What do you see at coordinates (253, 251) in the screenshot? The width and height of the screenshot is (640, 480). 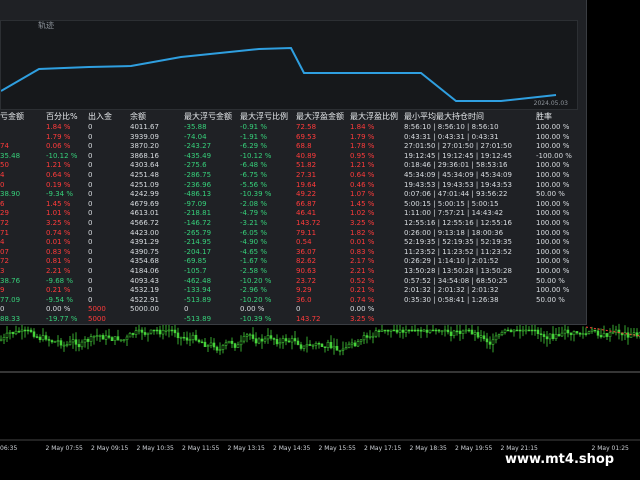 I see `table-cell: -4.65 %` at bounding box center [253, 251].